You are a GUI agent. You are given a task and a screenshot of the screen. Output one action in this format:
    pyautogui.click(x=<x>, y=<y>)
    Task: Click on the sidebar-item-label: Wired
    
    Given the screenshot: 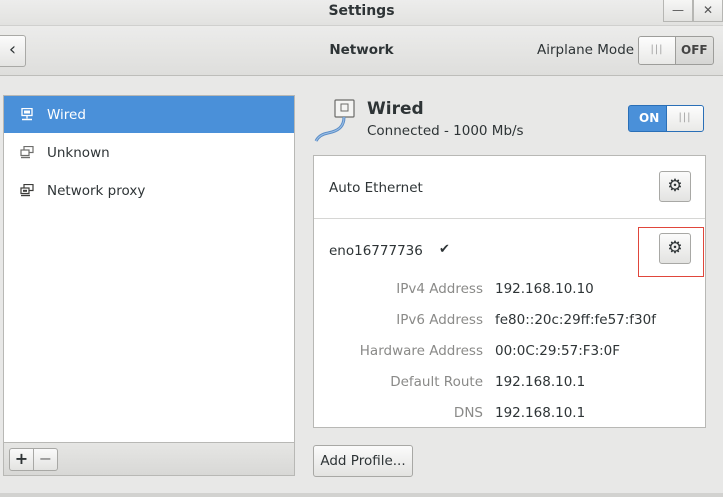 What is the action you would take?
    pyautogui.click(x=66, y=115)
    